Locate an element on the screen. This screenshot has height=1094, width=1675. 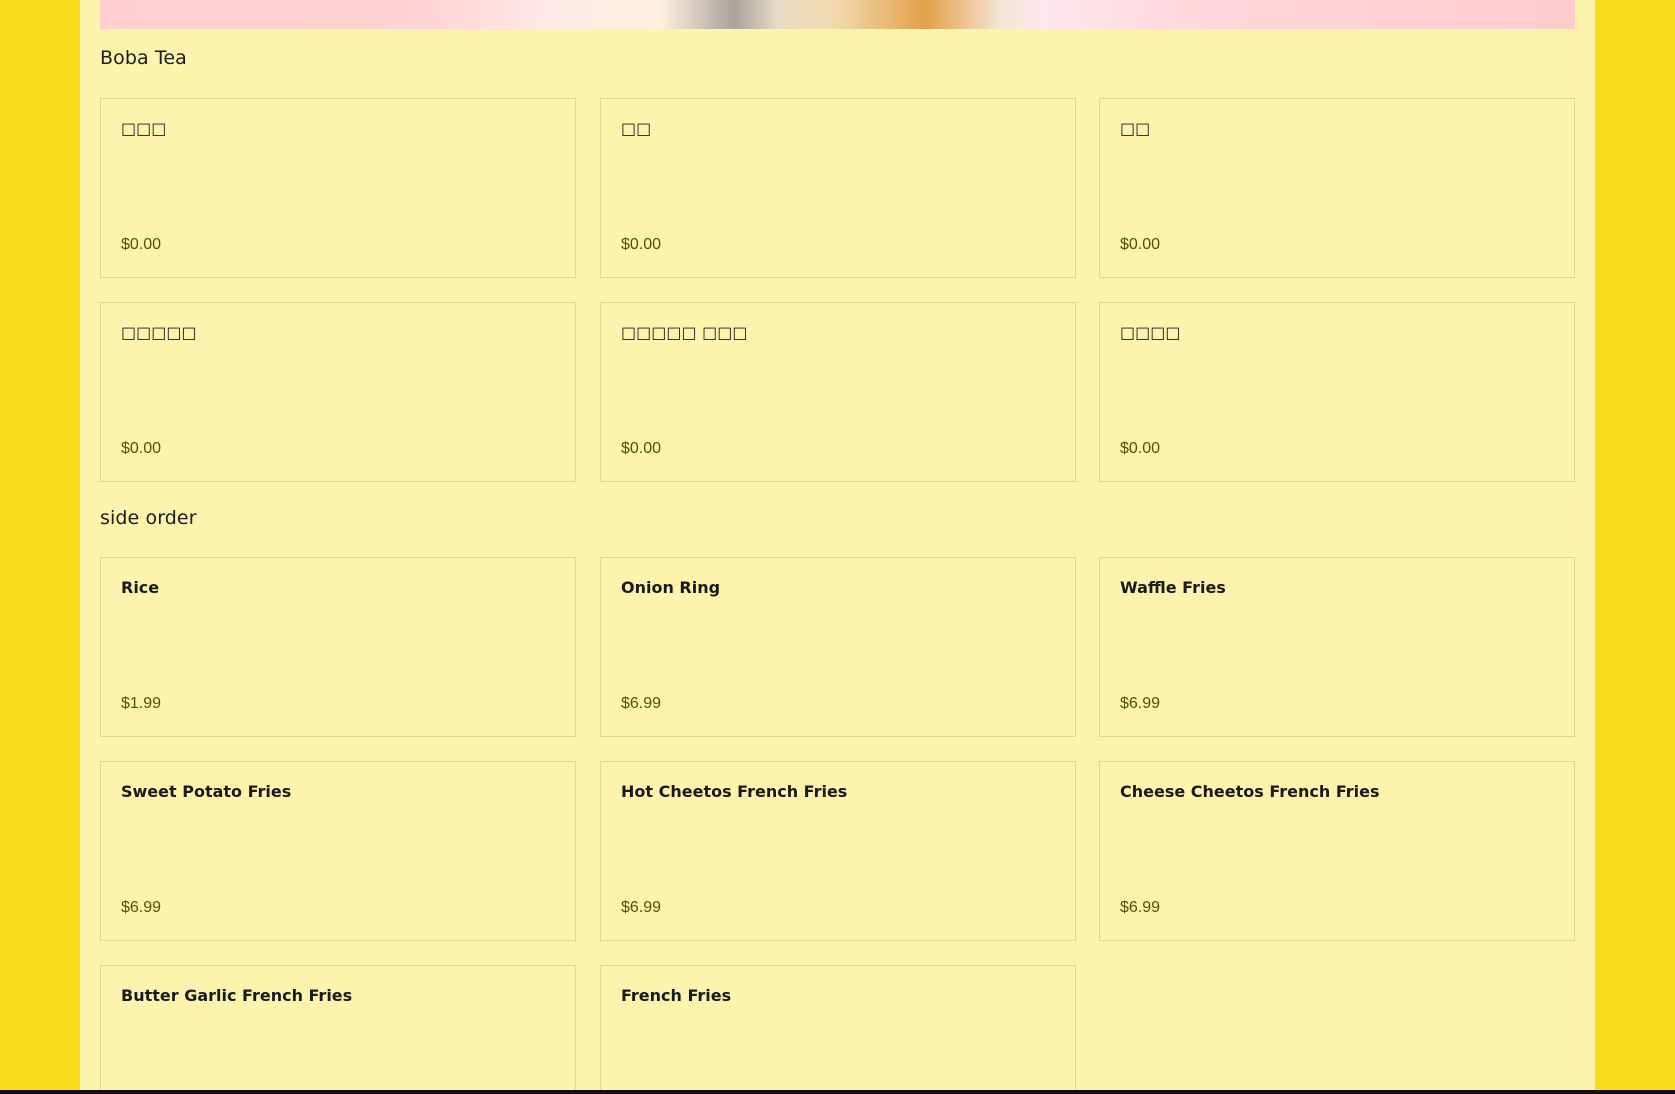
menu-item-card: Hot Cheetos French Fries $6.99 is located at coordinates (838, 851).